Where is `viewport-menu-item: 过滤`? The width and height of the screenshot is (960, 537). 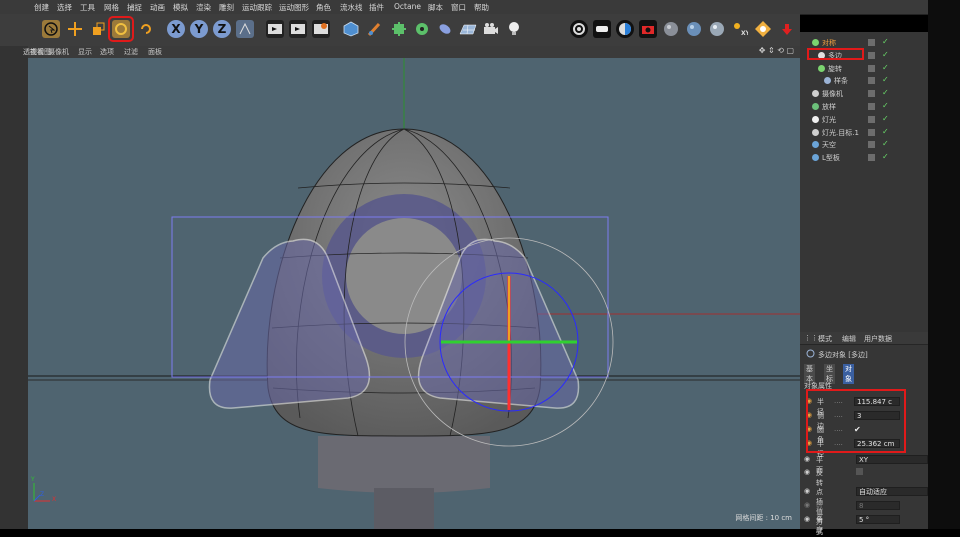
viewport-menu-item: 过滤 is located at coordinates (131, 52).